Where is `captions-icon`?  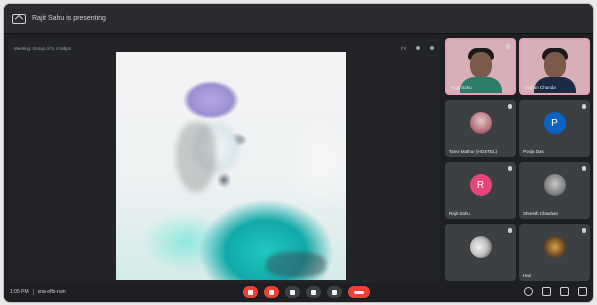
captions-icon is located at coordinates (292, 292).